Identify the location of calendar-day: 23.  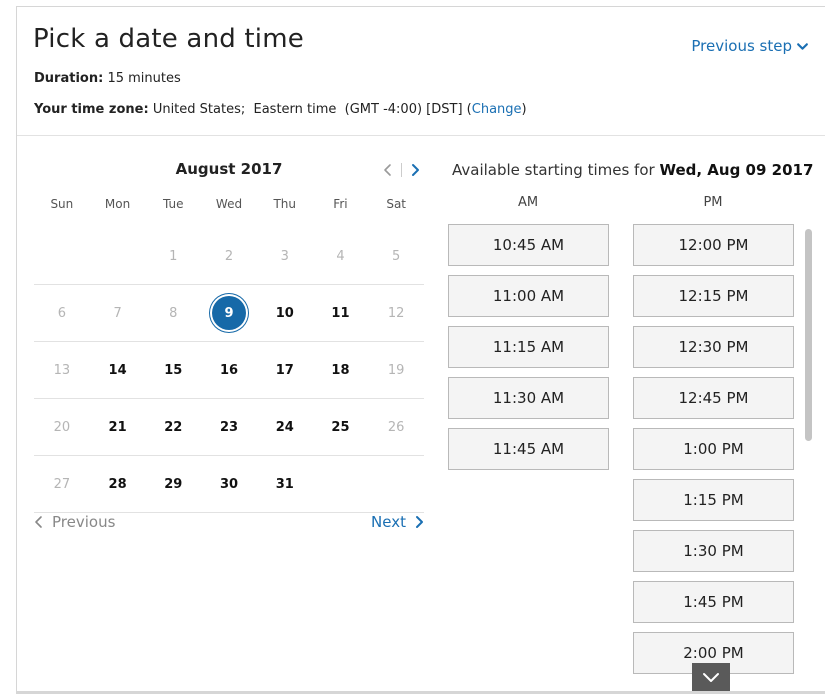
(229, 427).